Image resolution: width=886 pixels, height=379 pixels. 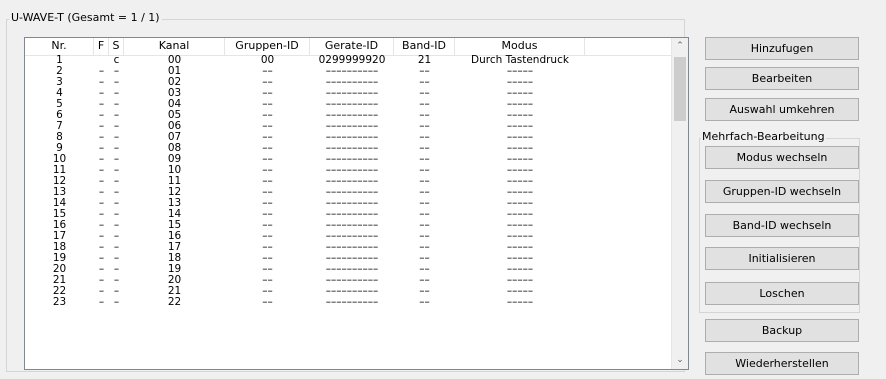 I want to click on scrollbar-thumb, so click(x=680, y=89).